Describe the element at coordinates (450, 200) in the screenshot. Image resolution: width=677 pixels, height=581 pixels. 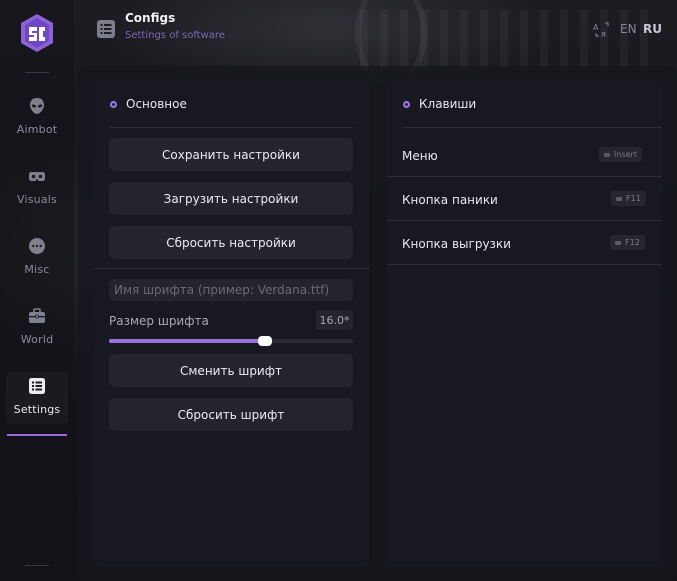
I see `keybind-panic-label: Кнопка паники` at that location.